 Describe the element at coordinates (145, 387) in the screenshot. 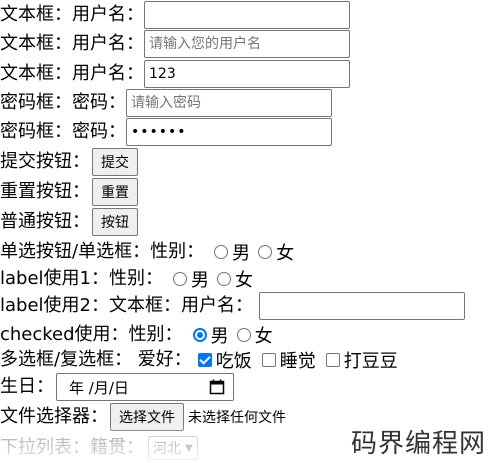

I see `birthday-date-input: 年 /月/日` at that location.